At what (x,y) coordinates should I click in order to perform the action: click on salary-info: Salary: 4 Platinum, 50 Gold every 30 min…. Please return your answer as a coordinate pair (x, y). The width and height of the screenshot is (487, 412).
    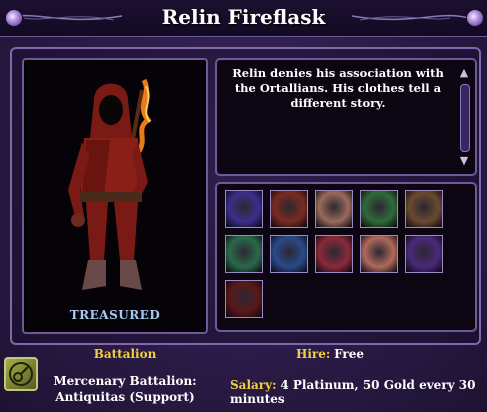
    Looking at the image, I should click on (358, 392).